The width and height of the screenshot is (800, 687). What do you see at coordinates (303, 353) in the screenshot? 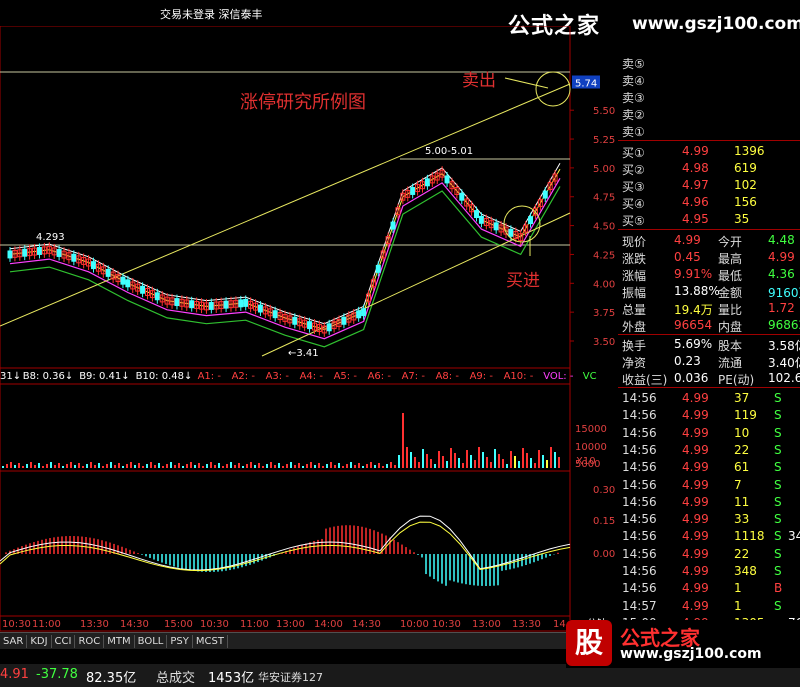
I see `low-label: ←3.41` at bounding box center [303, 353].